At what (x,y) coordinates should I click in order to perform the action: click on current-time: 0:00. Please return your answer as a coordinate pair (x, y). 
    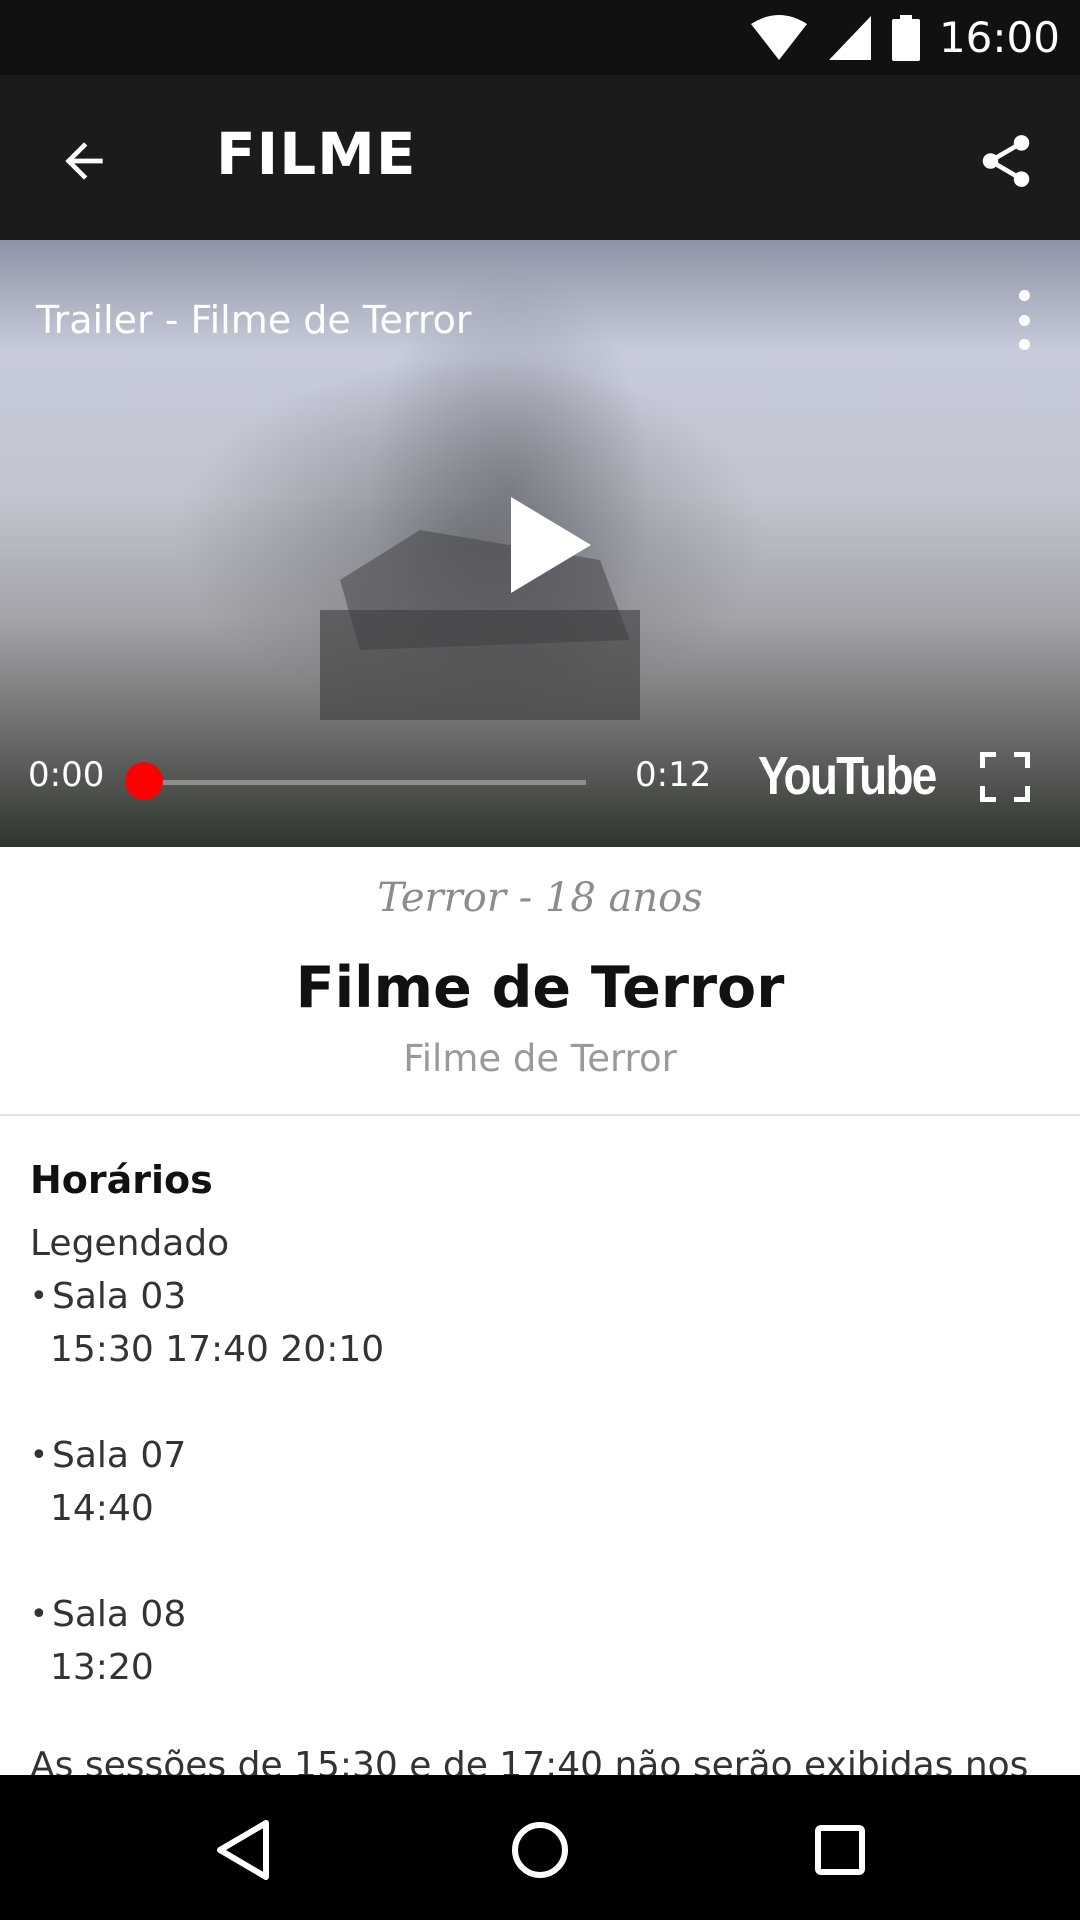
    Looking at the image, I should click on (66, 775).